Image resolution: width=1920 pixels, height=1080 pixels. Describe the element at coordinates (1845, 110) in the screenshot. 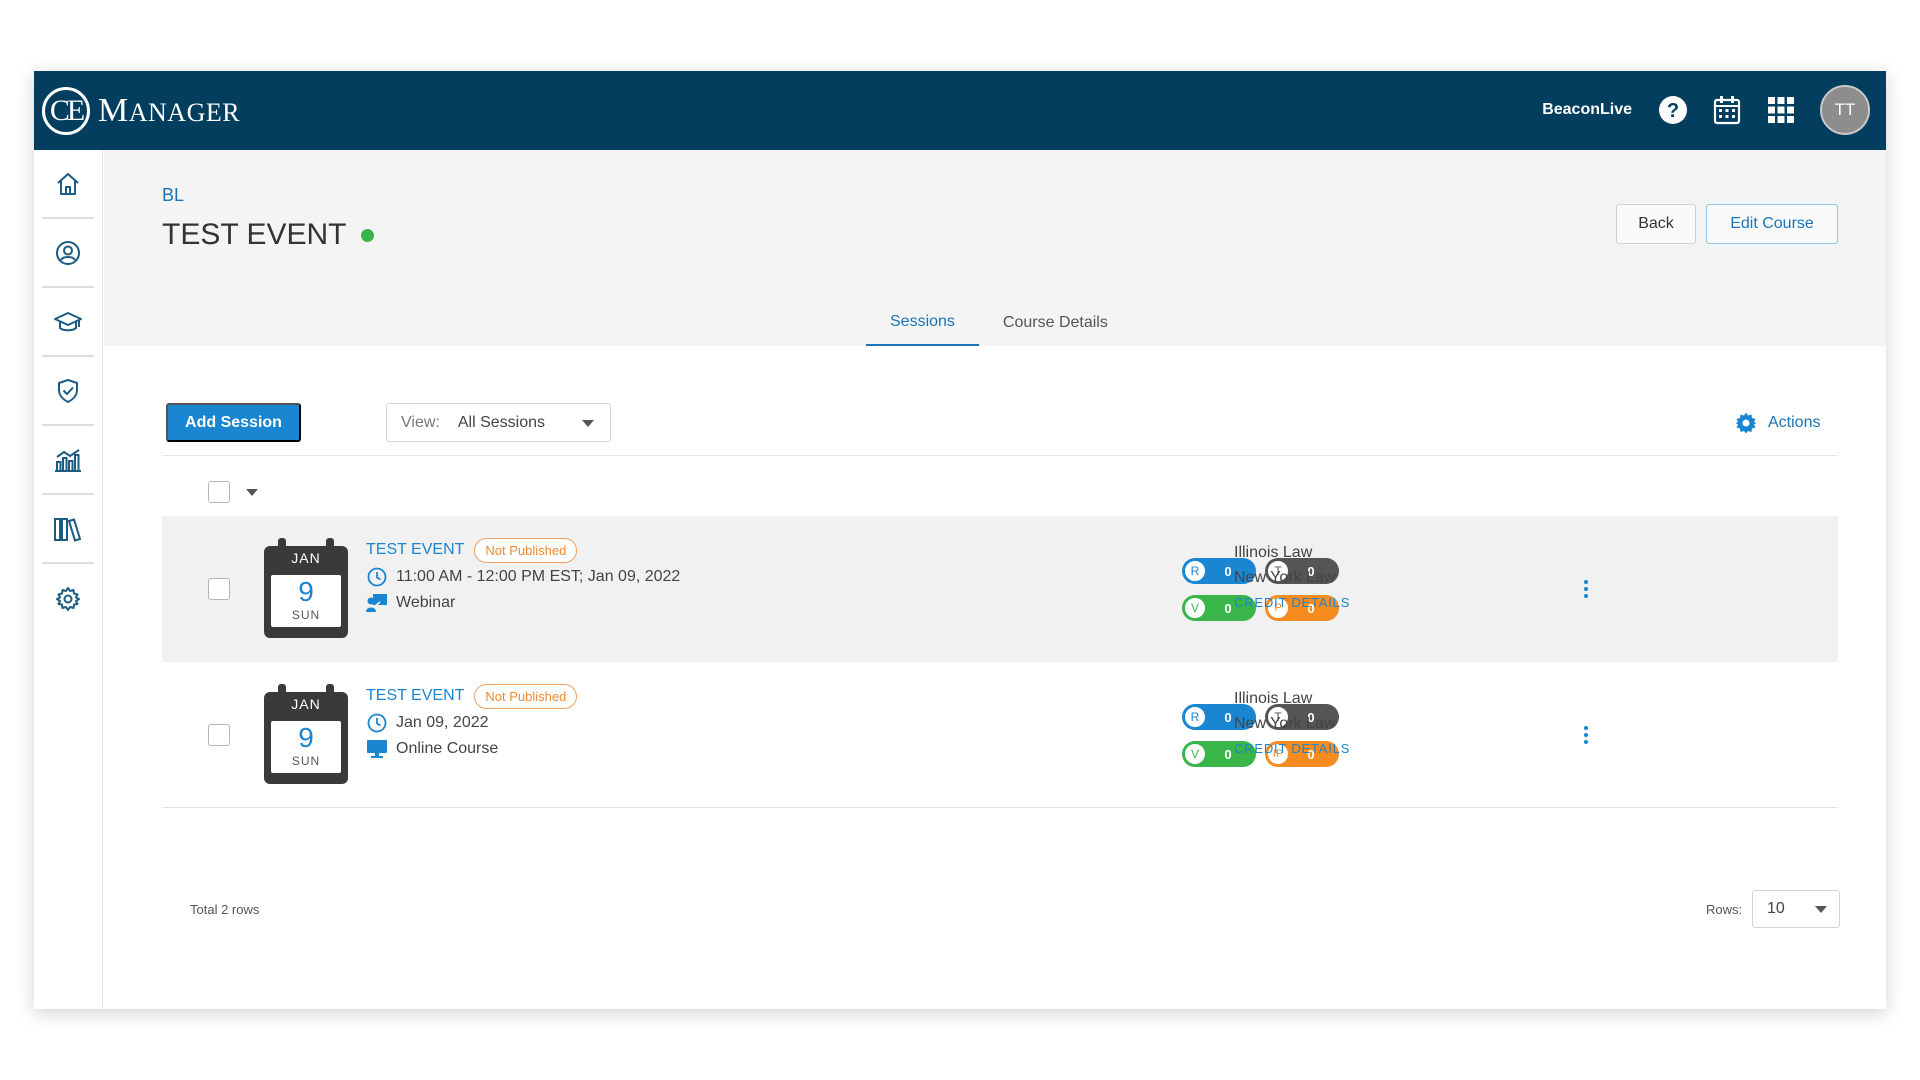

I see `user-avatar: TT` at that location.